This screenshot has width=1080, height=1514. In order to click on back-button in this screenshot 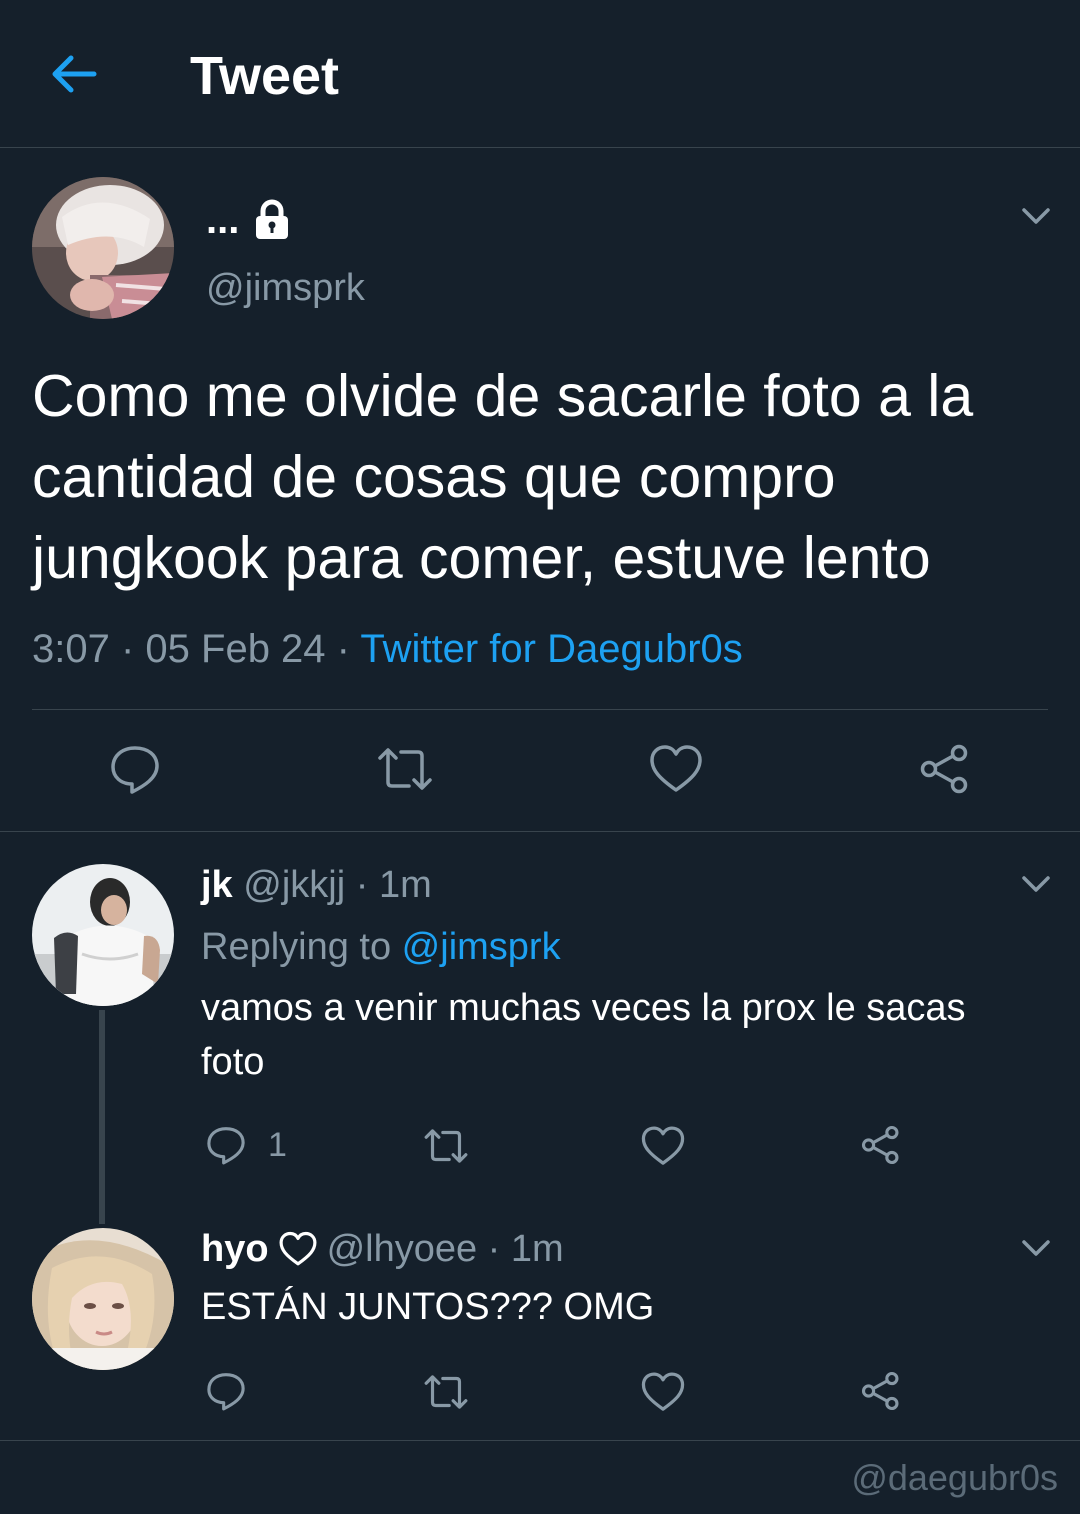, I will do `click(74, 74)`.